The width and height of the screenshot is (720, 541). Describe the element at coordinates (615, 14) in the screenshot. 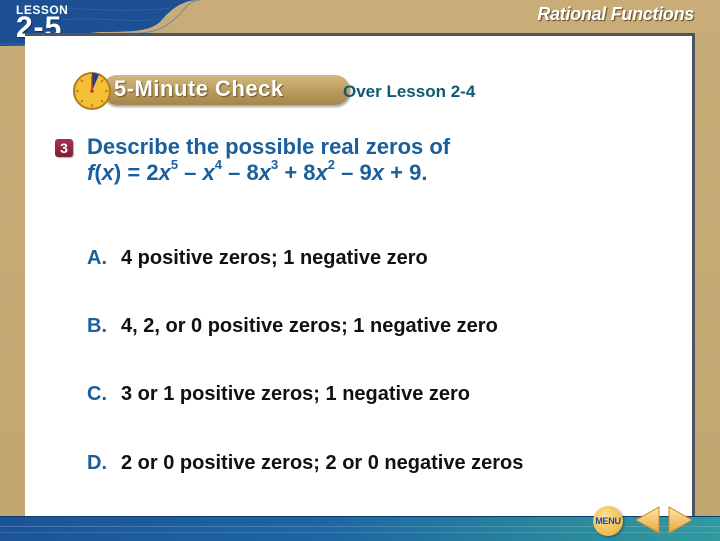

I see `chapter-title: Rational Functions` at that location.